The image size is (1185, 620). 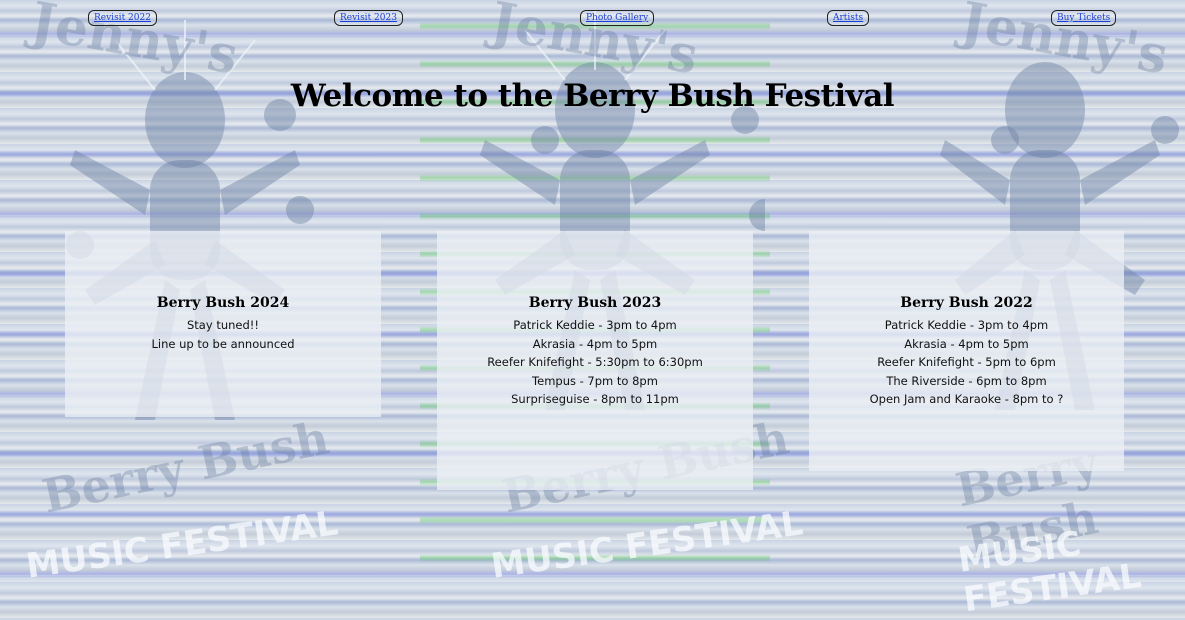 I want to click on card-line: Reefer Knifefight - 5pm to 6pm, so click(x=966, y=362).